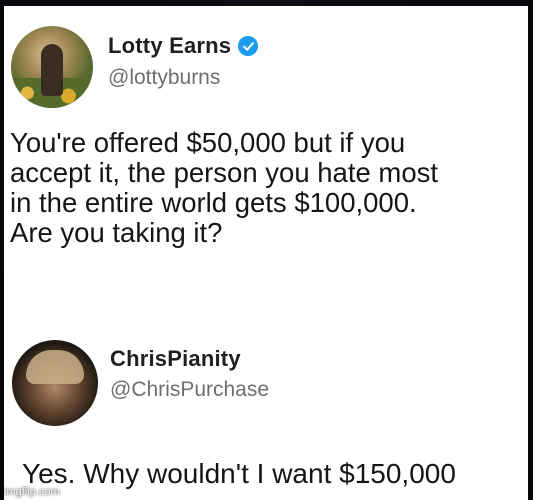  Describe the element at coordinates (224, 172) in the screenshot. I see `tweet-text-line: accept it, the person you hate most` at that location.